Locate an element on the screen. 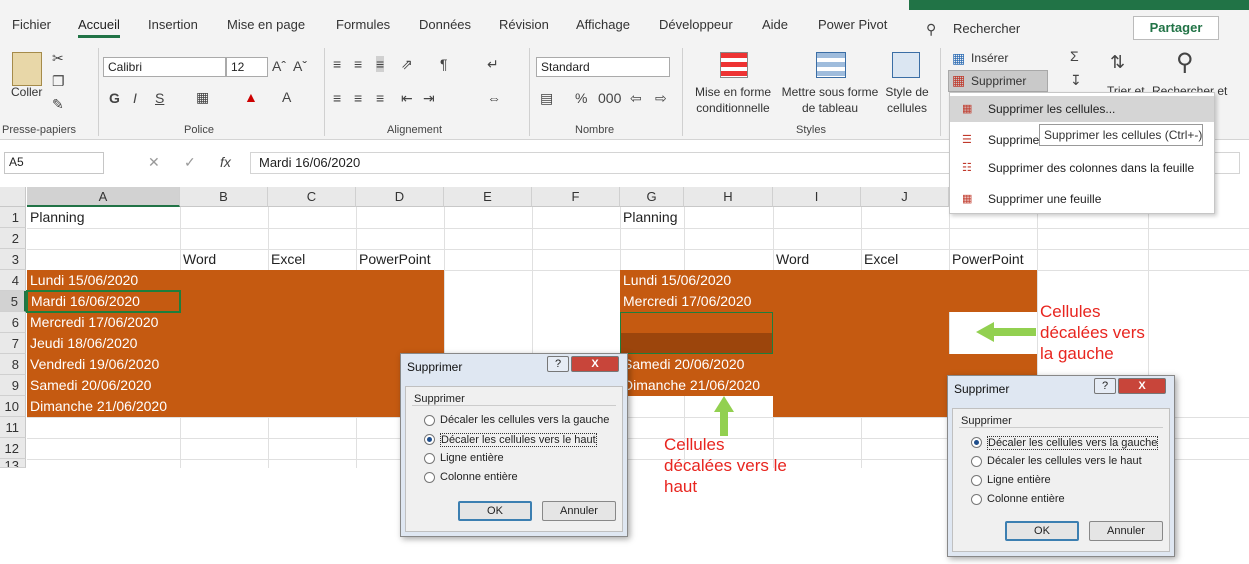  cell-g8: Samedi 20/06/2020 is located at coordinates (682, 364).